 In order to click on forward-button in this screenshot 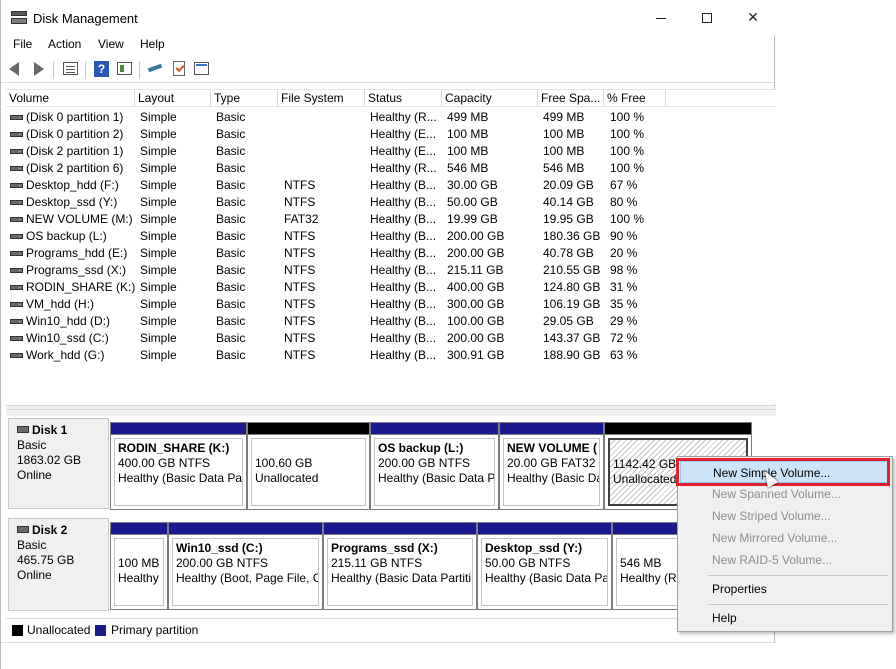, I will do `click(38, 69)`.